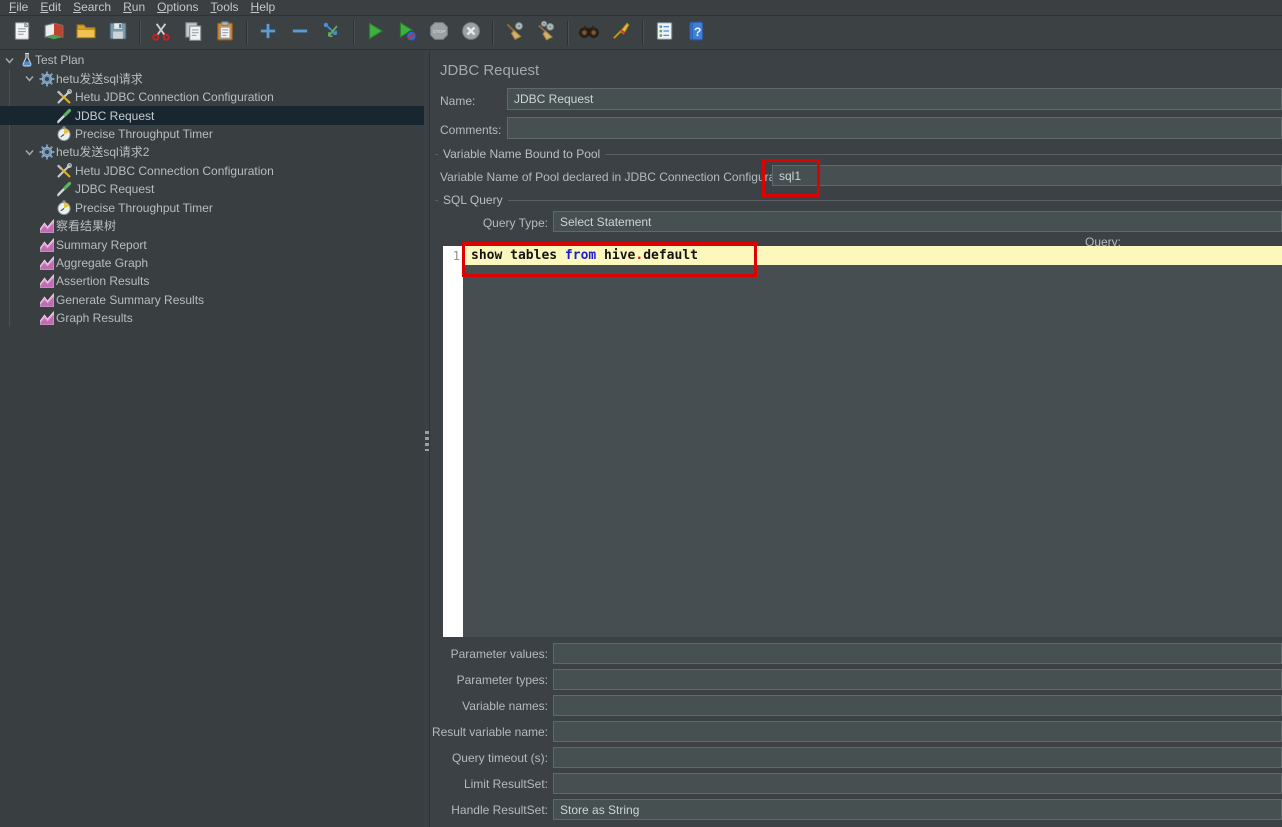 The height and width of the screenshot is (827, 1282). Describe the element at coordinates (212, 115) in the screenshot. I see `tree-item-jdbc-request-1: JDBC Request` at that location.